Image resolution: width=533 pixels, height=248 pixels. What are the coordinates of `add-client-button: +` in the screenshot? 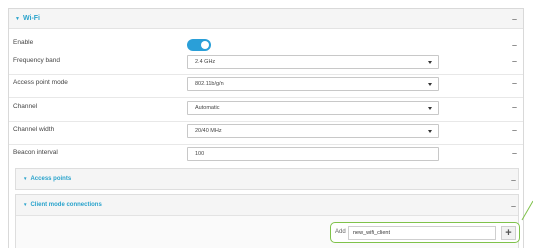 It's located at (508, 233).